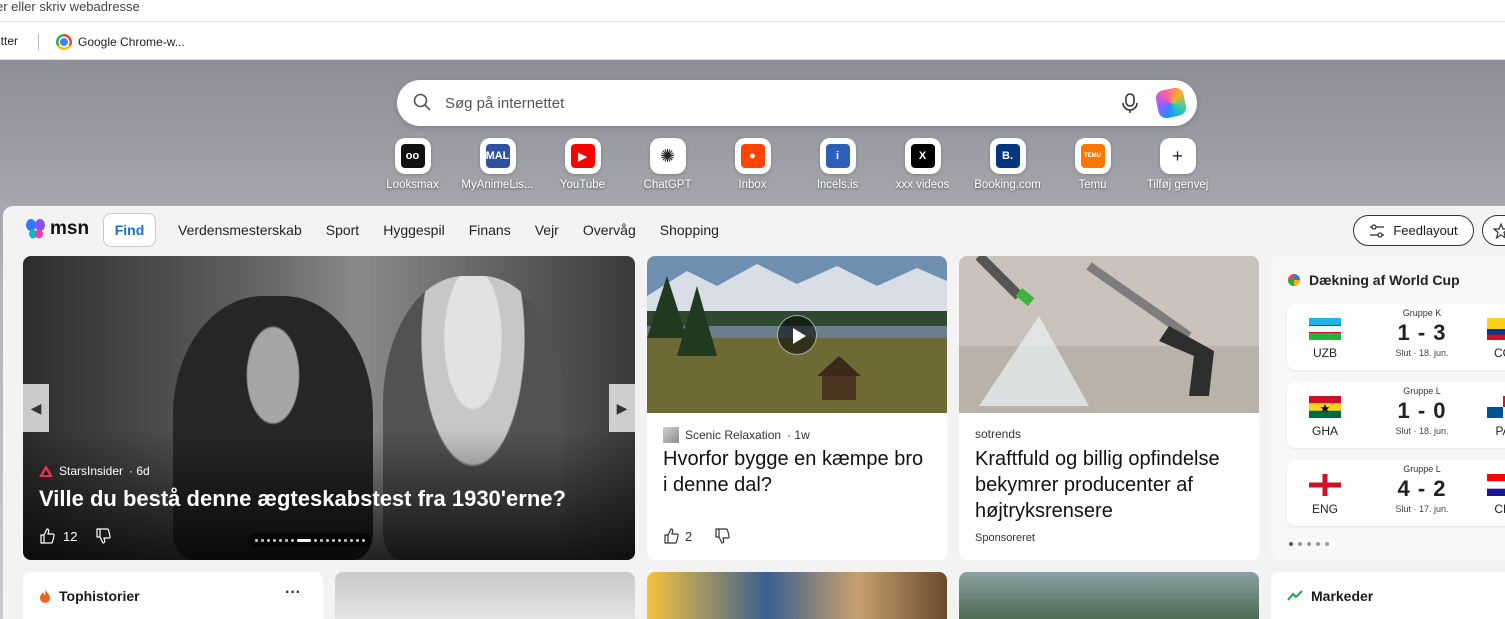  What do you see at coordinates (1396, 337) in the screenshot?
I see `match-item: UZB Gruppe K 1 - 3 Slut · 18. jun. CO` at bounding box center [1396, 337].